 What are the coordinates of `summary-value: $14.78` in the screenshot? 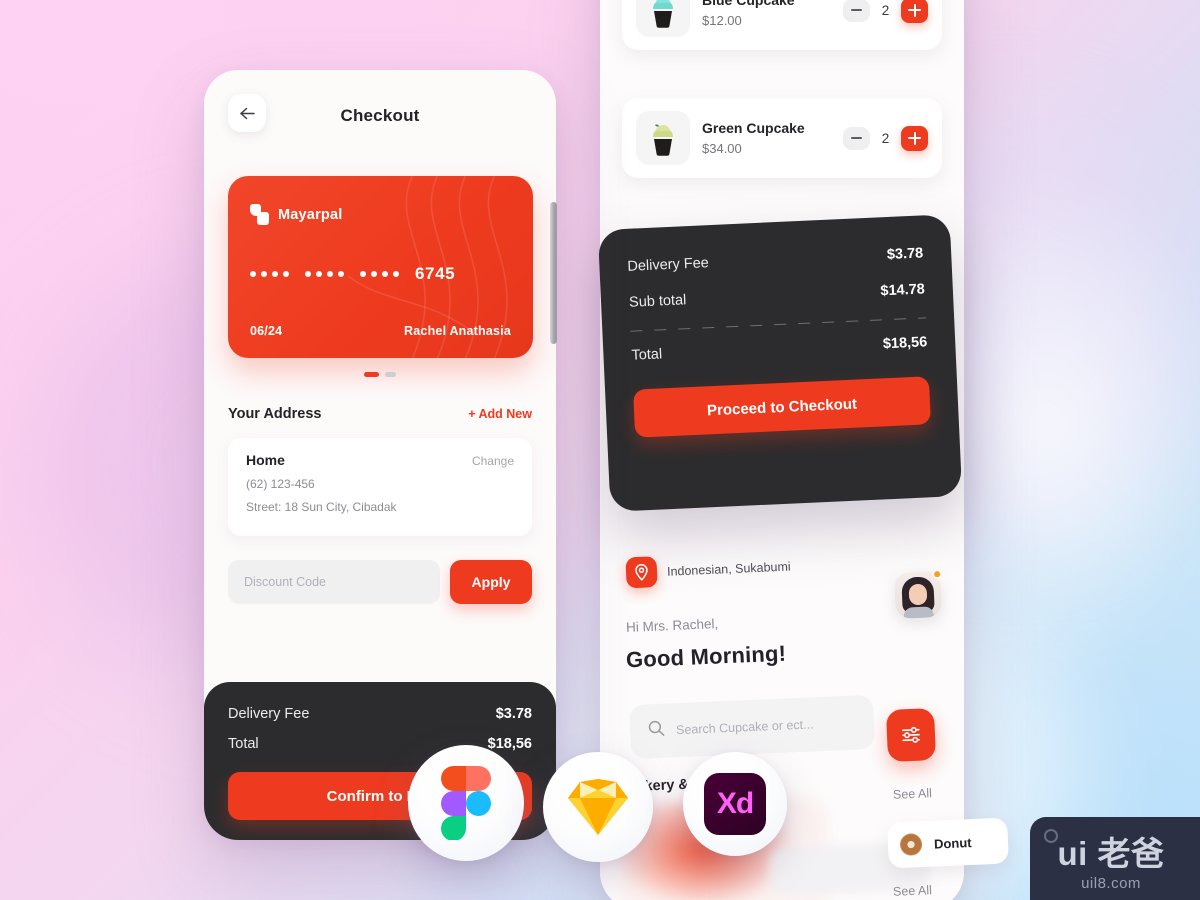 It's located at (903, 290).